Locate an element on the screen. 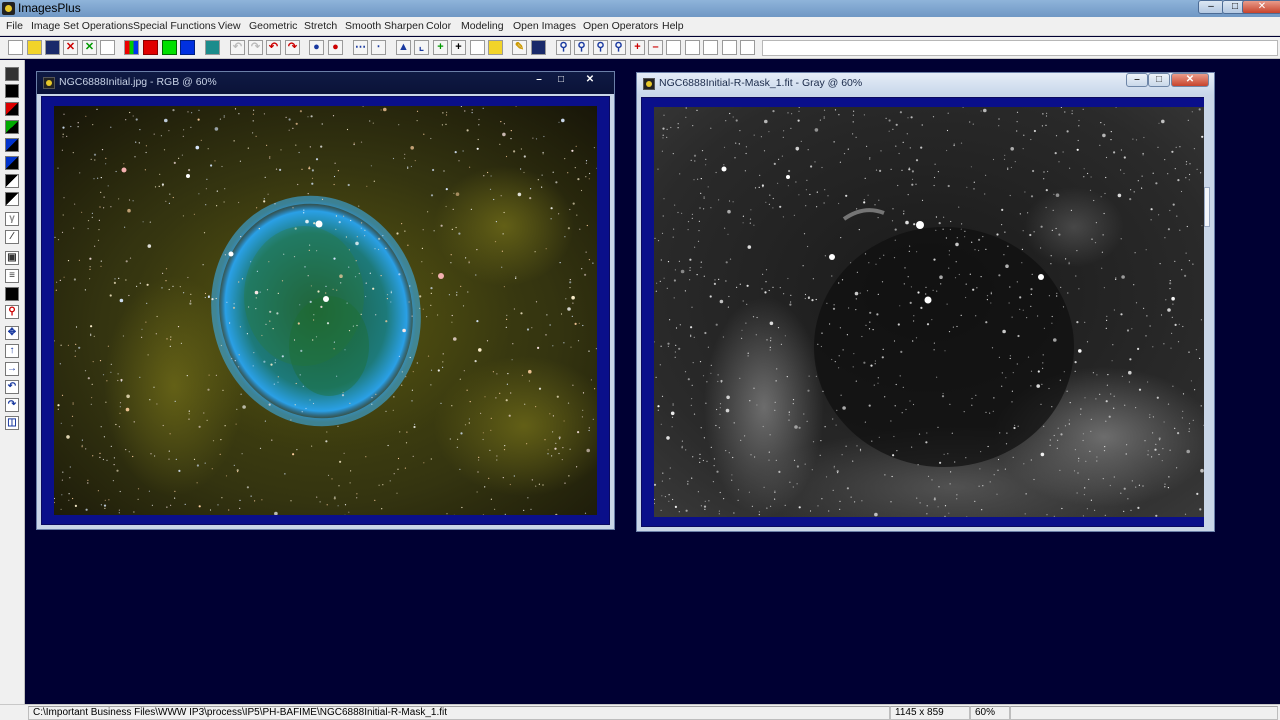  menu-special-functions: Special Functions is located at coordinates (174, 26).